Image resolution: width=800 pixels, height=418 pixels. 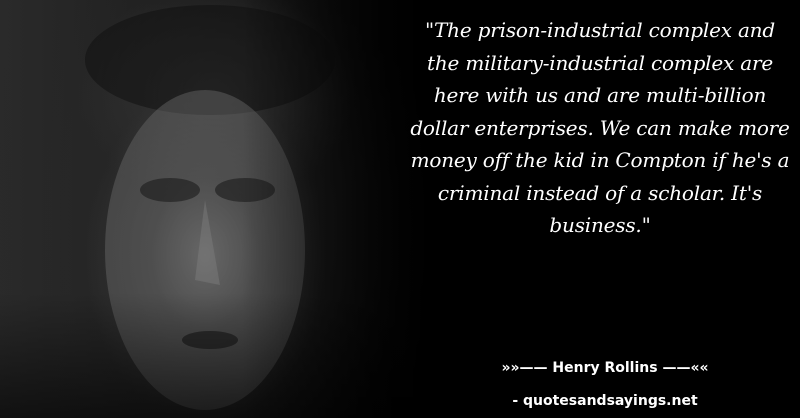 I want to click on author-line: »»—— Henry Rollins ——««, so click(x=605, y=368).